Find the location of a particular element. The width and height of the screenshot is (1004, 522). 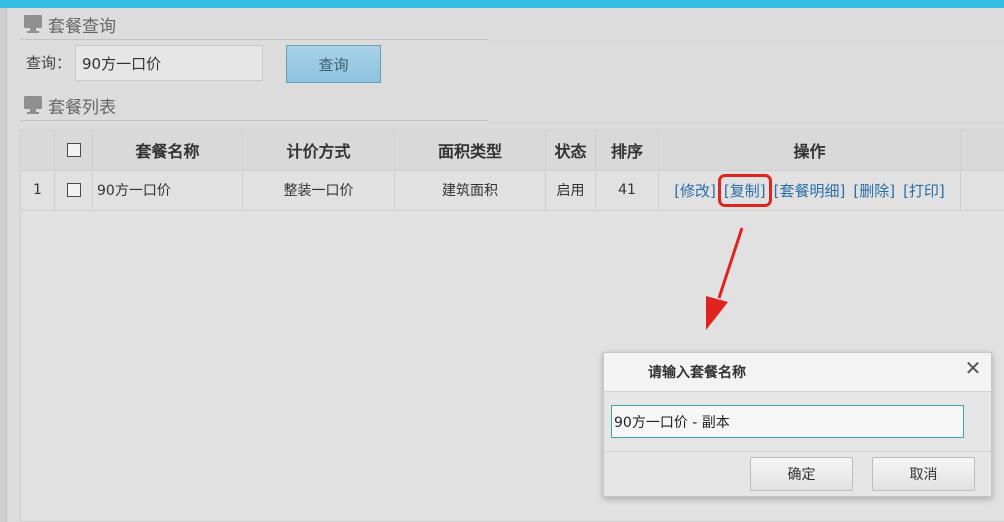

dialog-divider is located at coordinates (797, 451).